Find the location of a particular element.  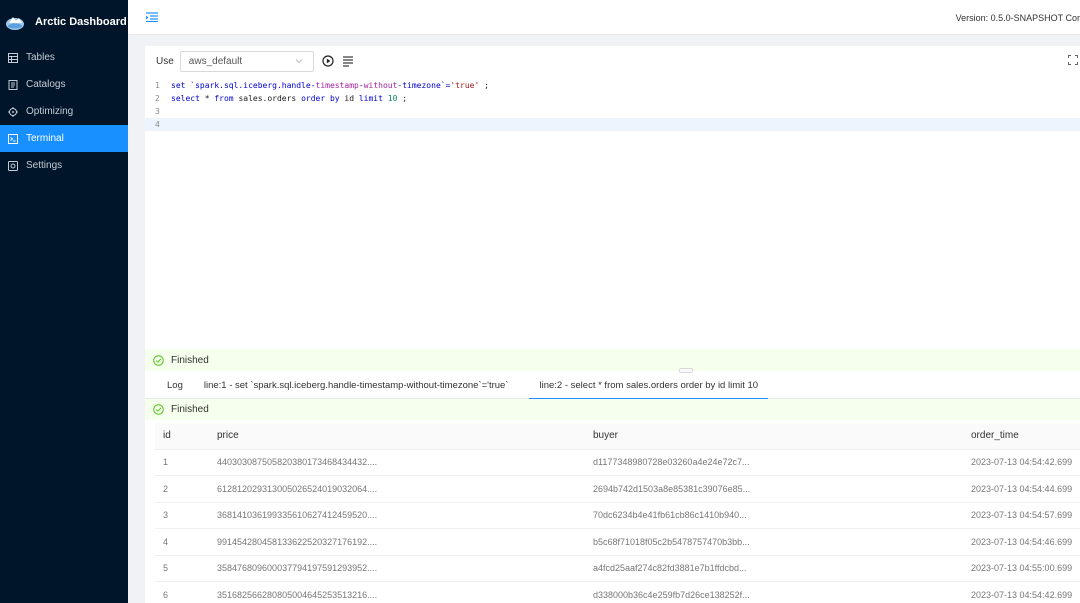

code-token: select is located at coordinates (185, 98).